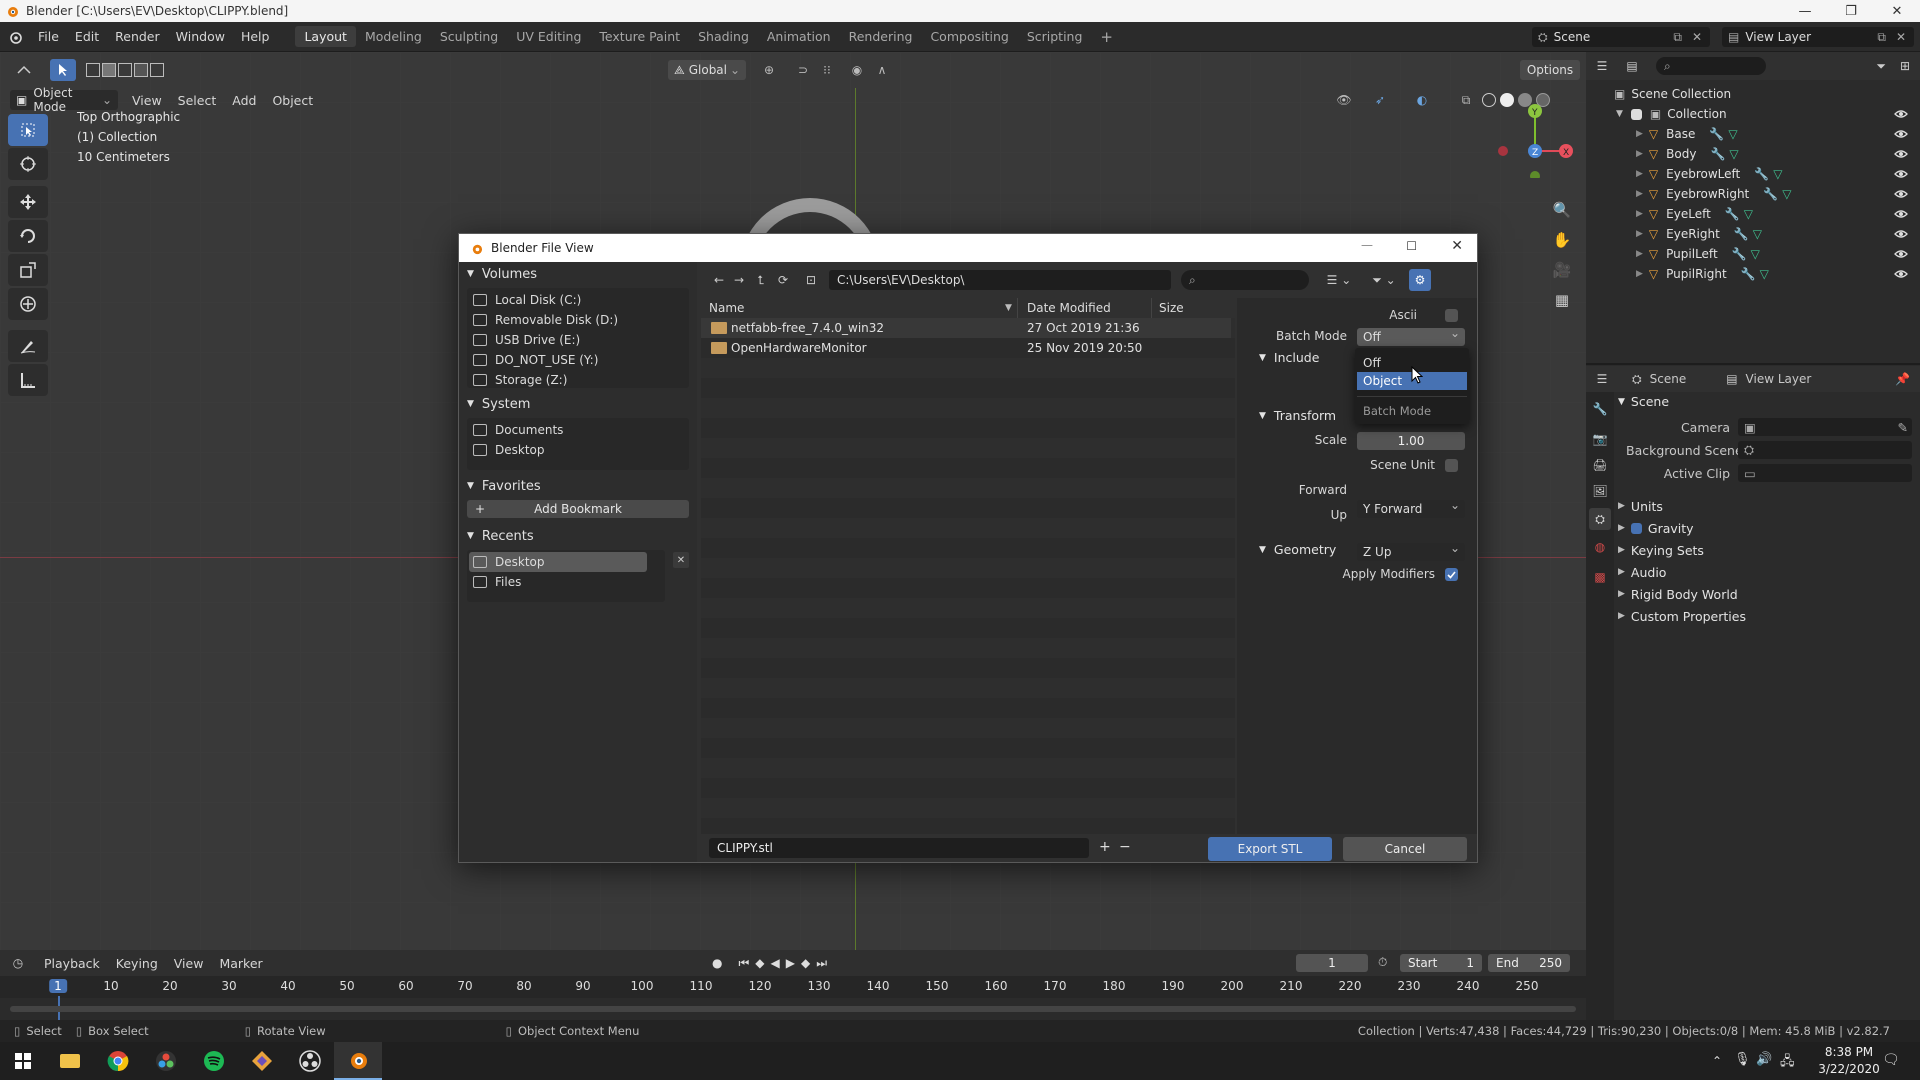  Describe the element at coordinates (189, 963) in the screenshot. I see `timeline-menu-view: View` at that location.